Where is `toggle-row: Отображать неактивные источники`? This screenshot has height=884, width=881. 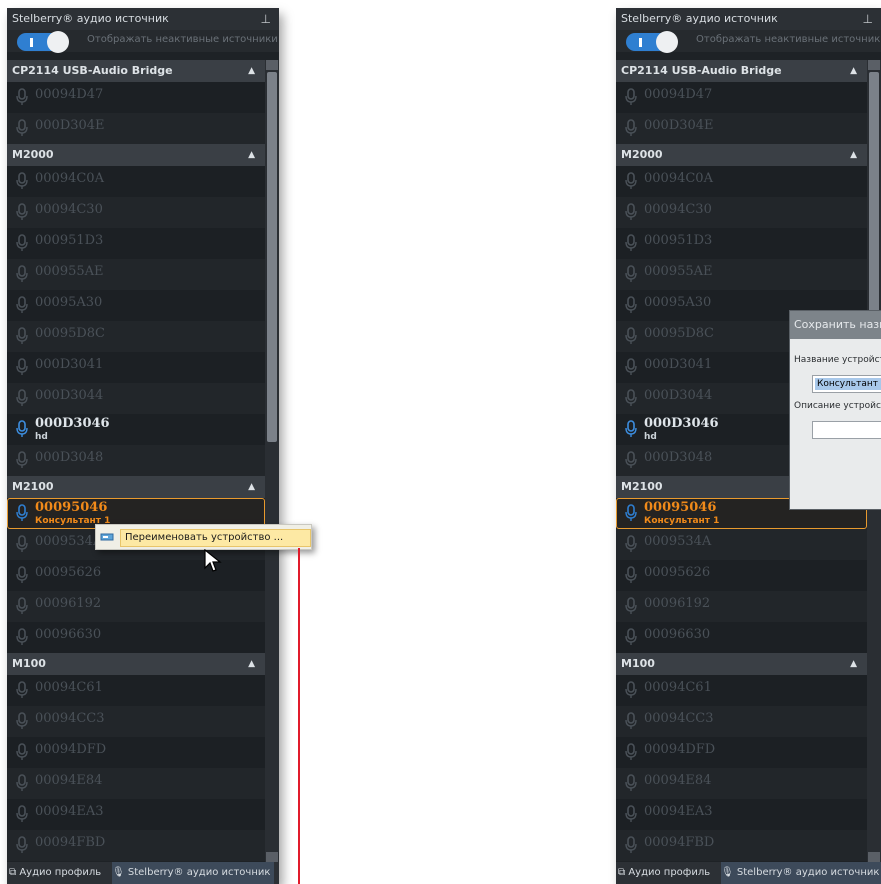
toggle-row: Отображать неактивные источники is located at coordinates (143, 41).